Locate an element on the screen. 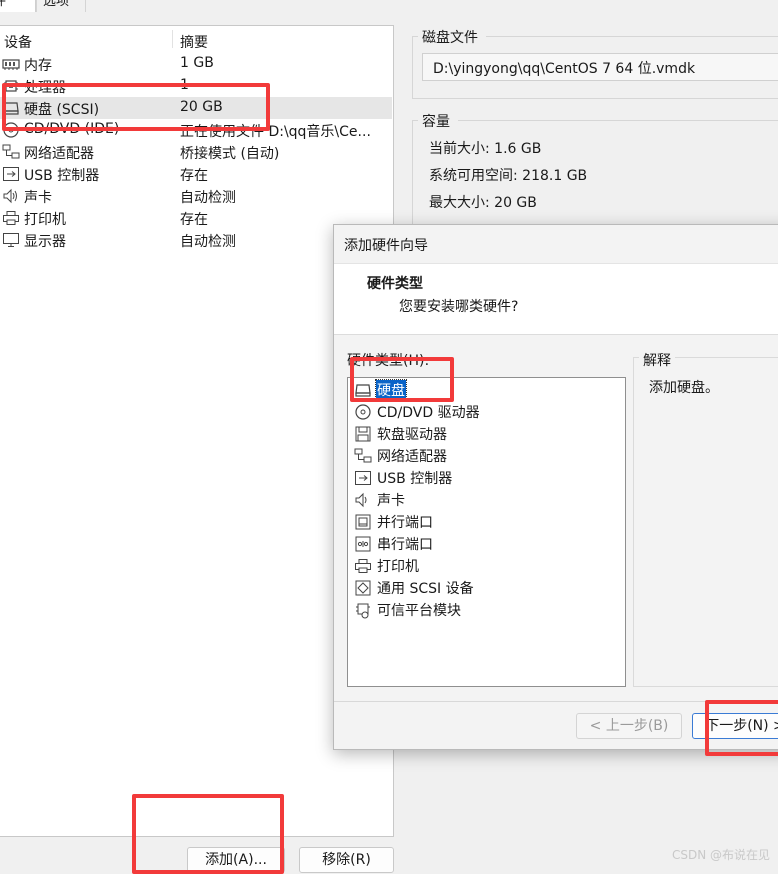 The height and width of the screenshot is (874, 778). annotation-highlight-add-button is located at coordinates (208, 834).